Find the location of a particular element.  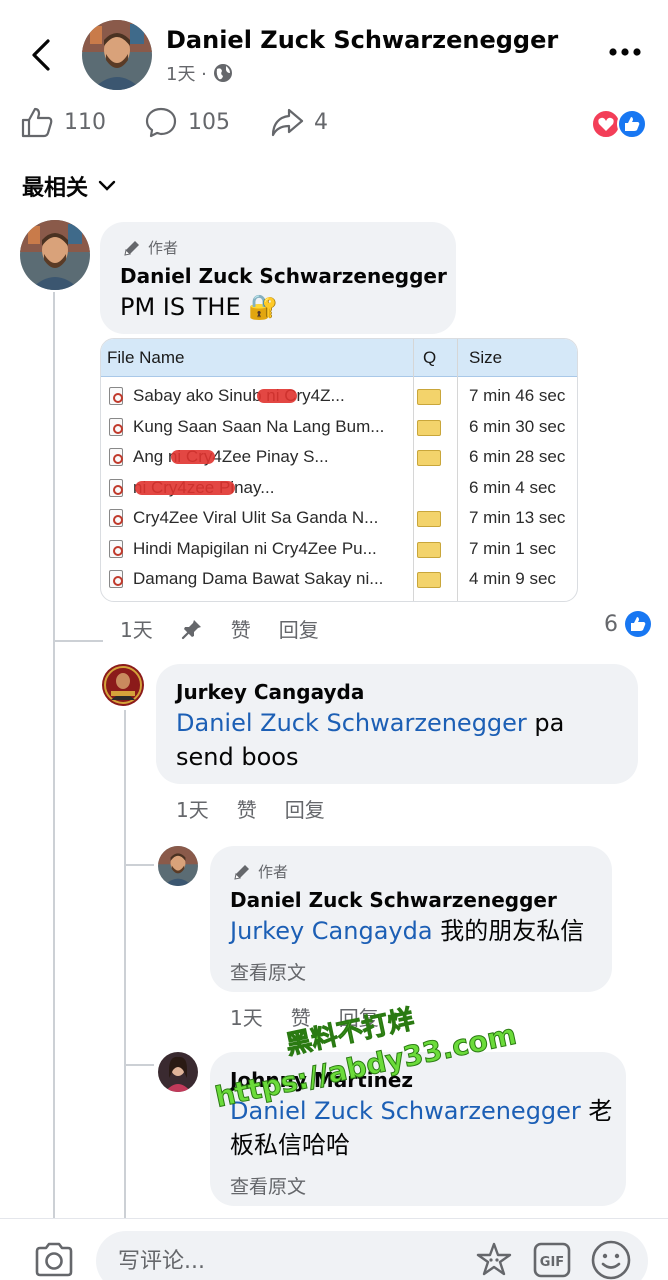

redaction-mark is located at coordinates (185, 488).